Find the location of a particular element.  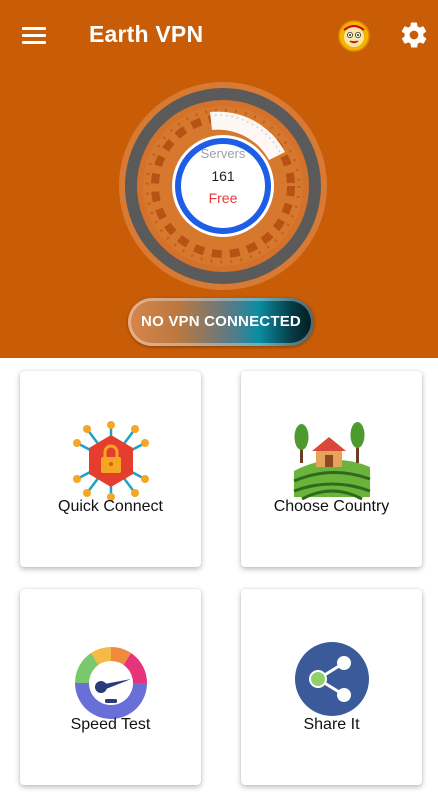

speed-test-card: Speed Test is located at coordinates (110, 687).